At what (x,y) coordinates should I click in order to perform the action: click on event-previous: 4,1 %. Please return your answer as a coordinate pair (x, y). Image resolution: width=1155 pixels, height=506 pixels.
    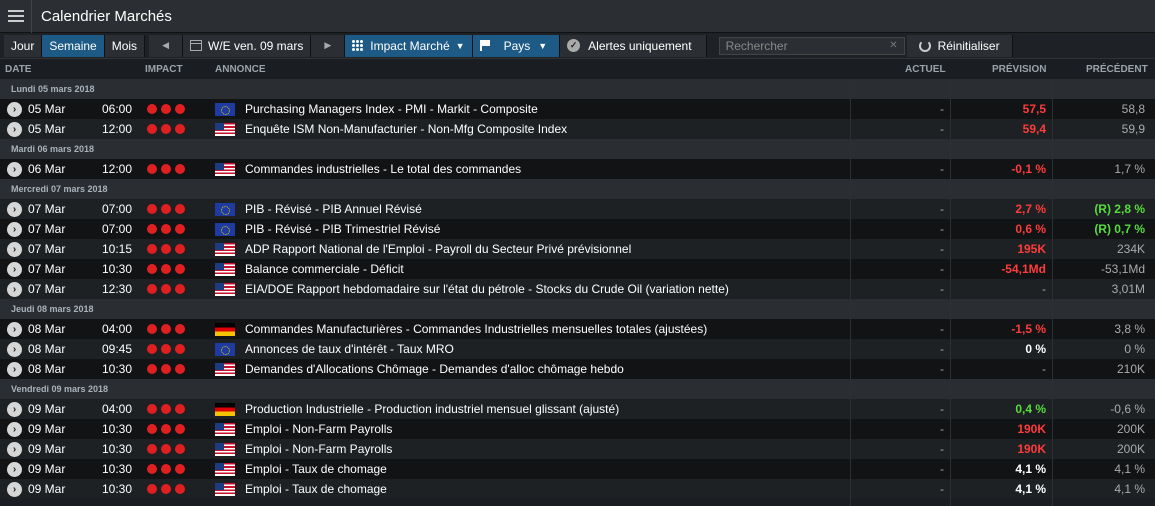
    Looking at the image, I should click on (1129, 489).